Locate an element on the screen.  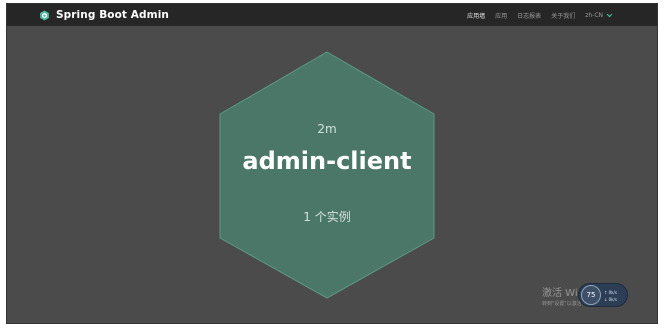
language-selector: zh-CN is located at coordinates (599, 15).